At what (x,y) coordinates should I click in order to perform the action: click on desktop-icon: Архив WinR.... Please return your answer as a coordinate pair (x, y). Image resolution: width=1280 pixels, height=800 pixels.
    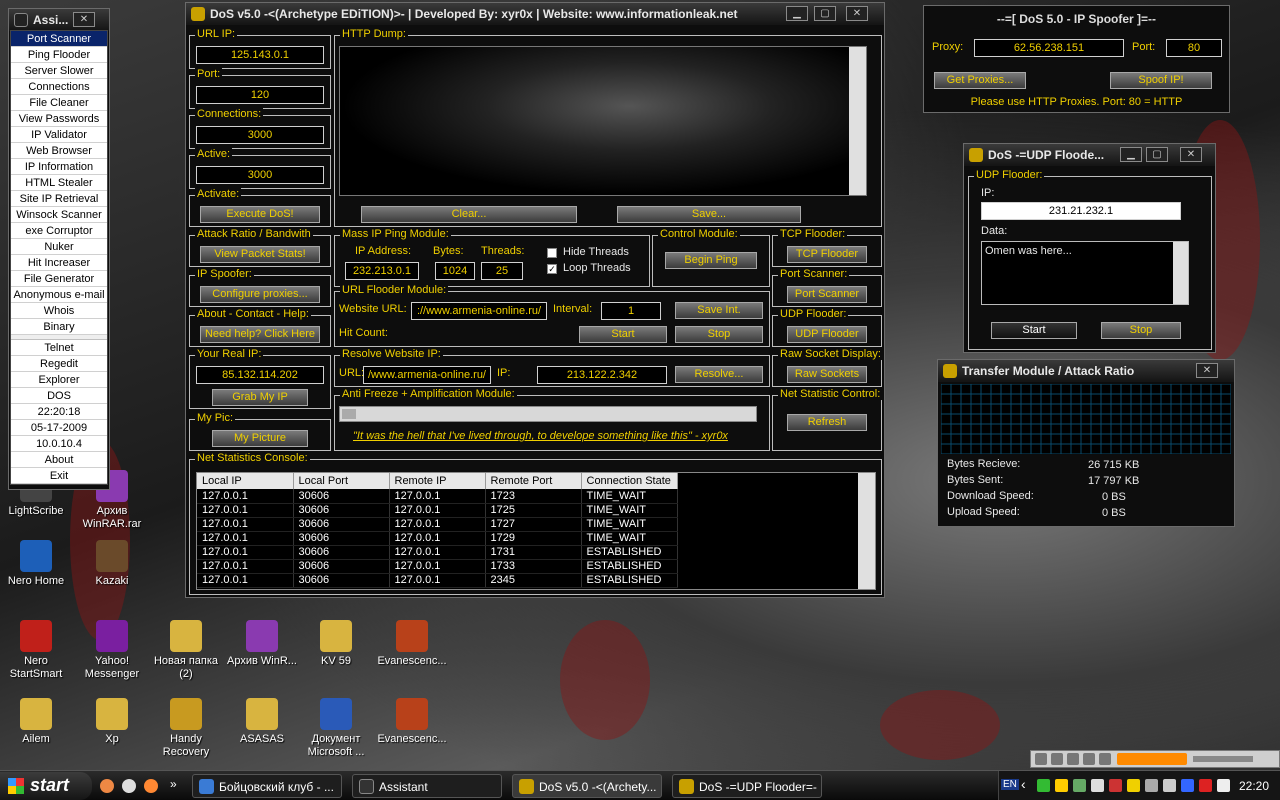
    Looking at the image, I should click on (262, 644).